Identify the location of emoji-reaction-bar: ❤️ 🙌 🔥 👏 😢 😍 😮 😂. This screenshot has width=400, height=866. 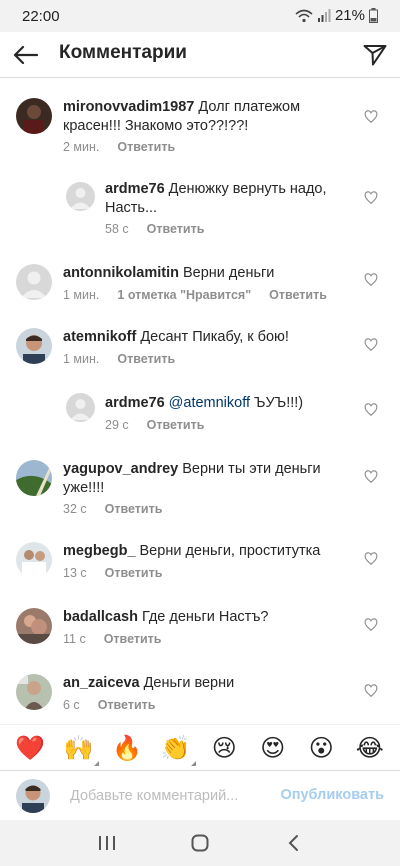
(200, 747).